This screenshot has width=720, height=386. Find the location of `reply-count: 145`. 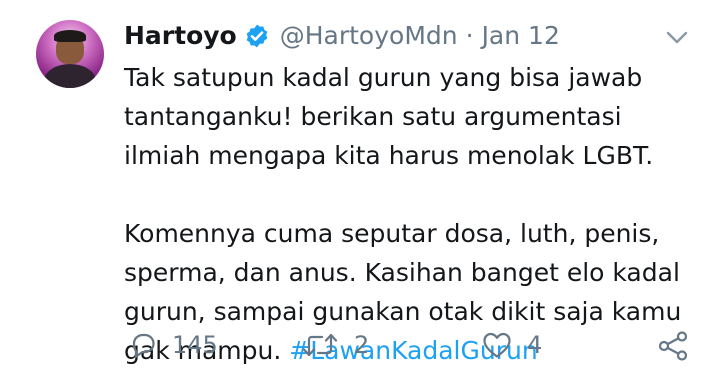

reply-count: 145 is located at coordinates (195, 345).